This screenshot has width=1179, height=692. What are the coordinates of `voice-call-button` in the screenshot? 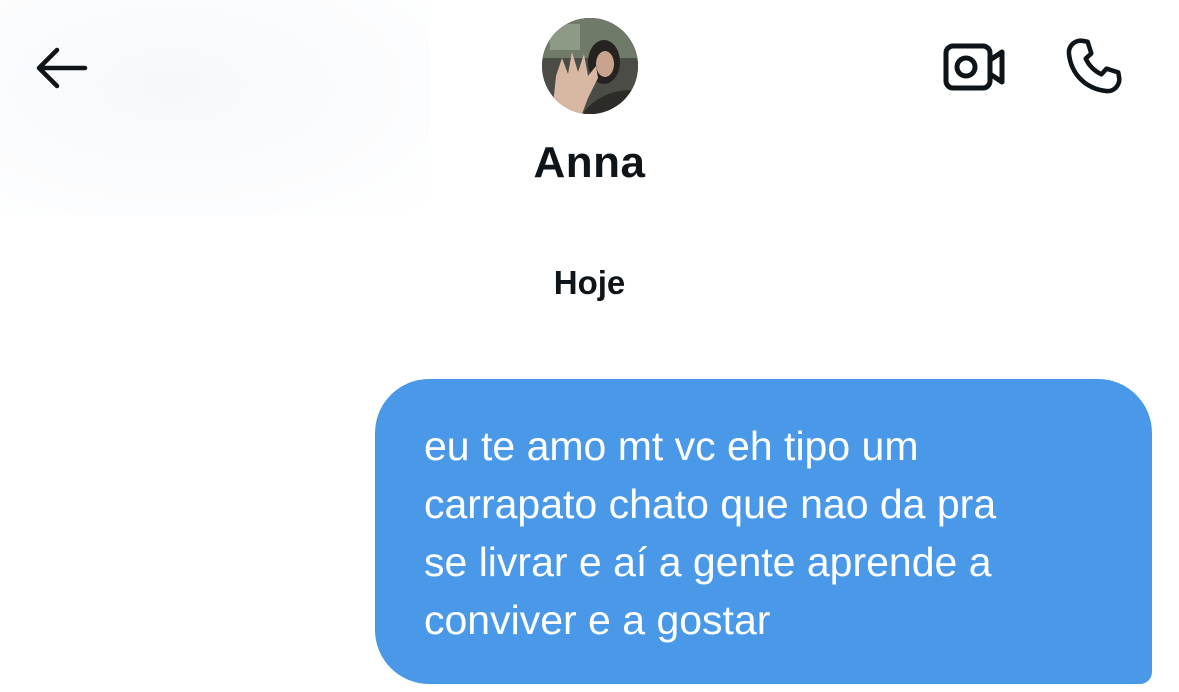 It's located at (1094, 66).